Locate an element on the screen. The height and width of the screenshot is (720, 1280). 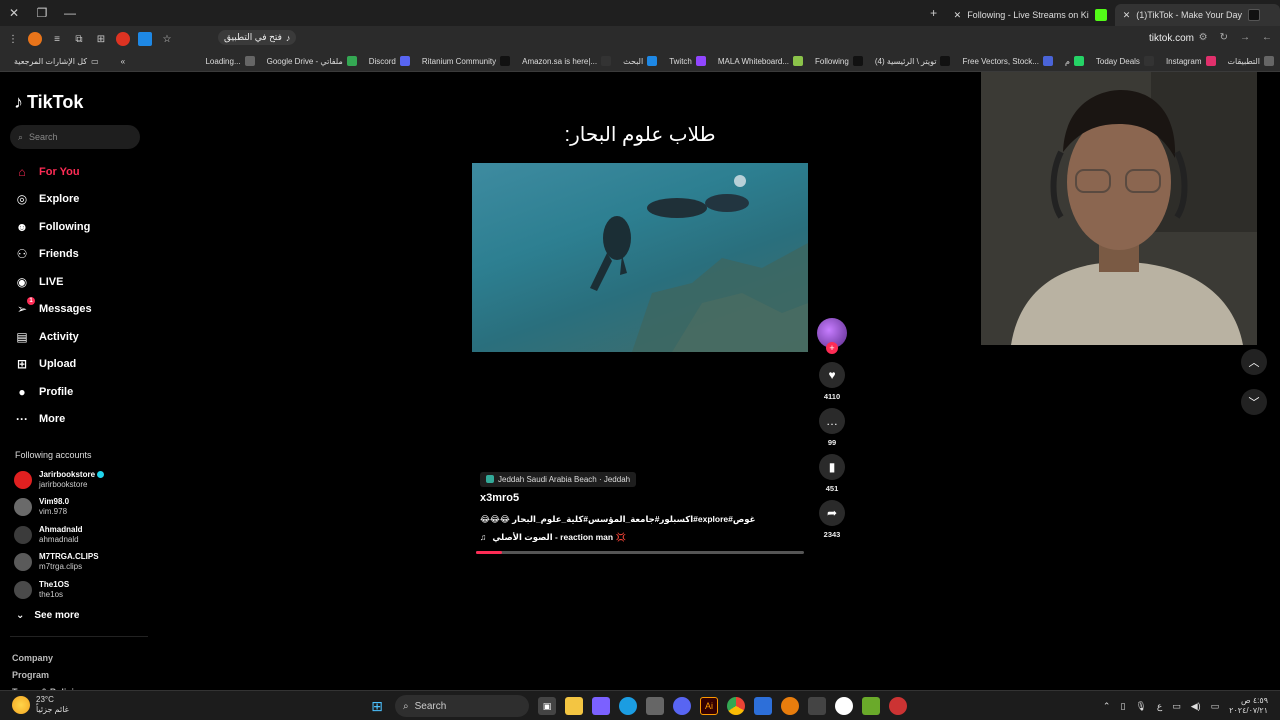
battery-icon: ▭ is located at coordinates (1215, 706).